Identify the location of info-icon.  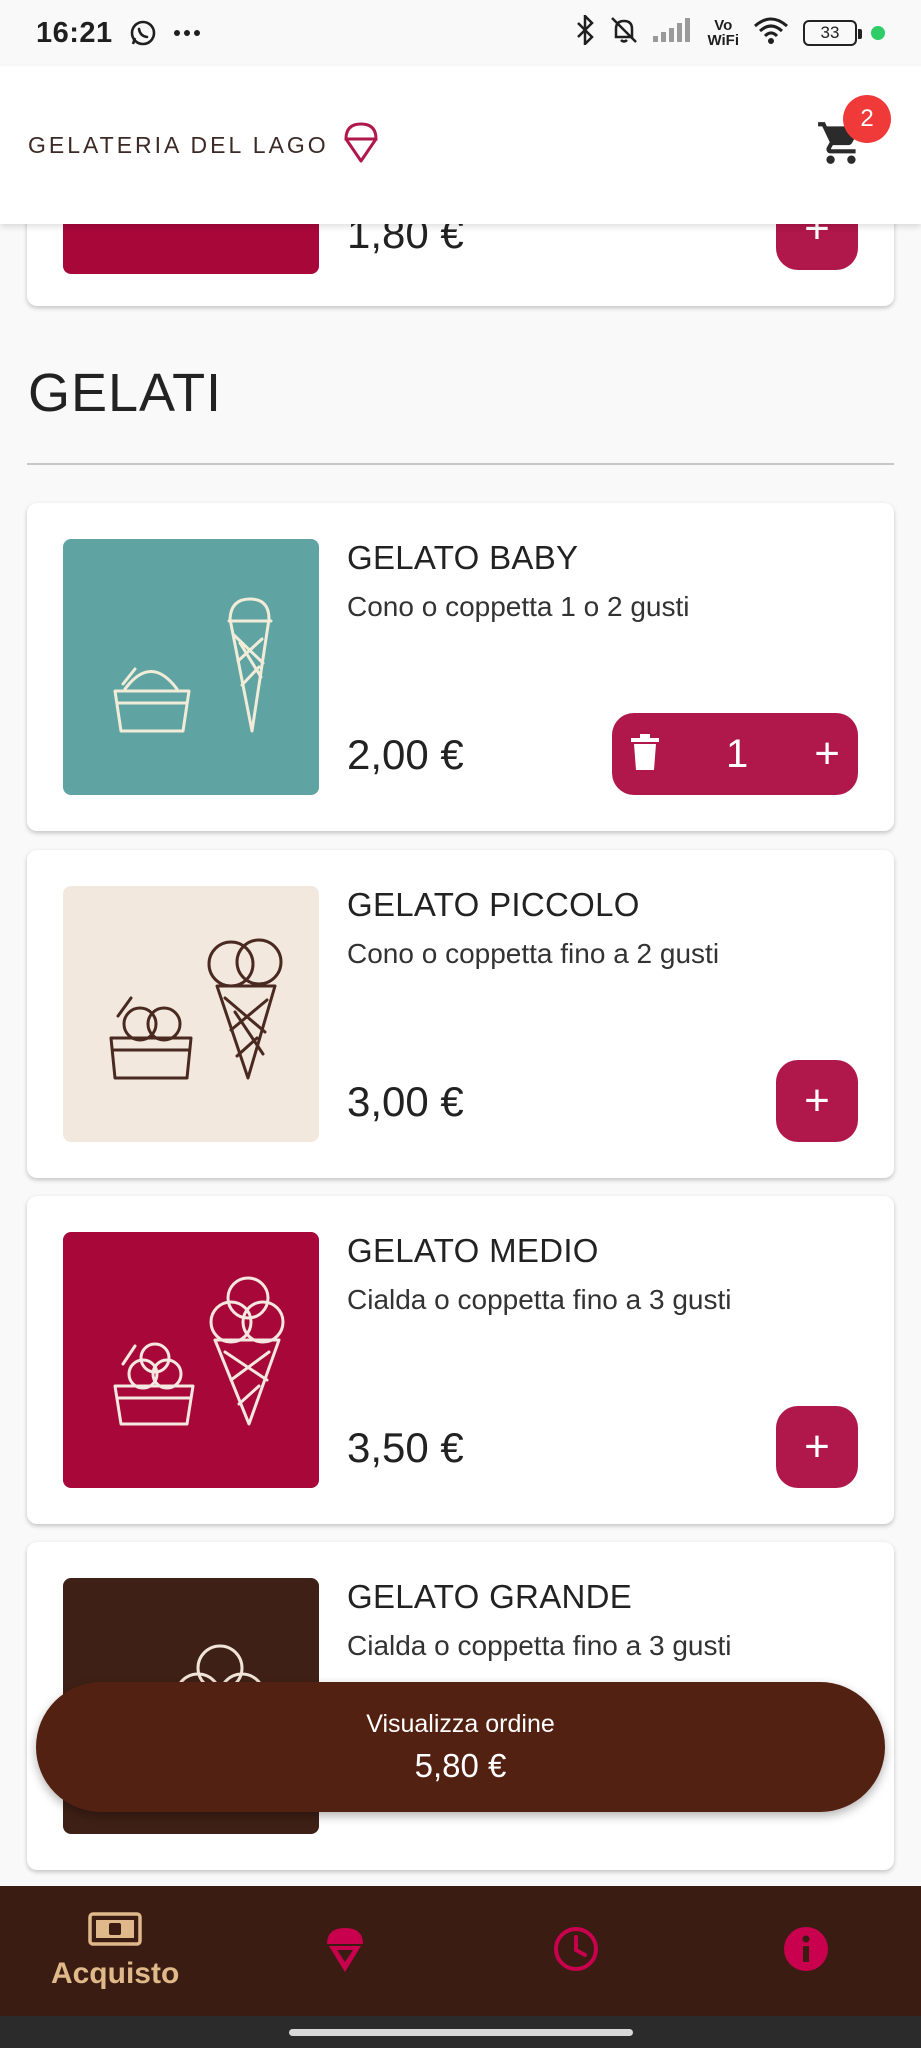
(806, 1951).